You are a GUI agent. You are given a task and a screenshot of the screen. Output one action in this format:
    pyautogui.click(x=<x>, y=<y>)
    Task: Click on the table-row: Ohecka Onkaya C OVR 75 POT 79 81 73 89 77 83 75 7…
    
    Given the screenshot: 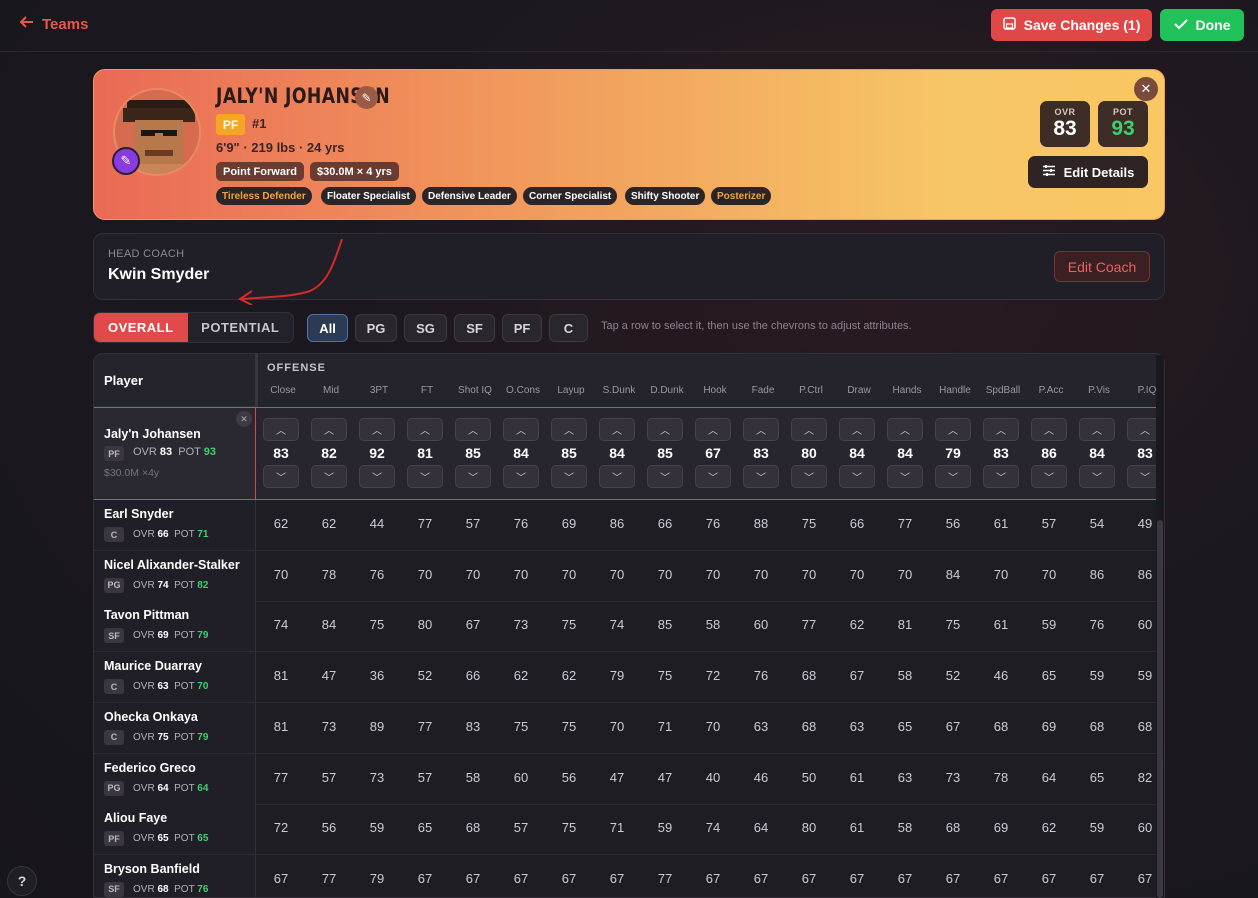 What is the action you would take?
    pyautogui.click(x=626, y=728)
    